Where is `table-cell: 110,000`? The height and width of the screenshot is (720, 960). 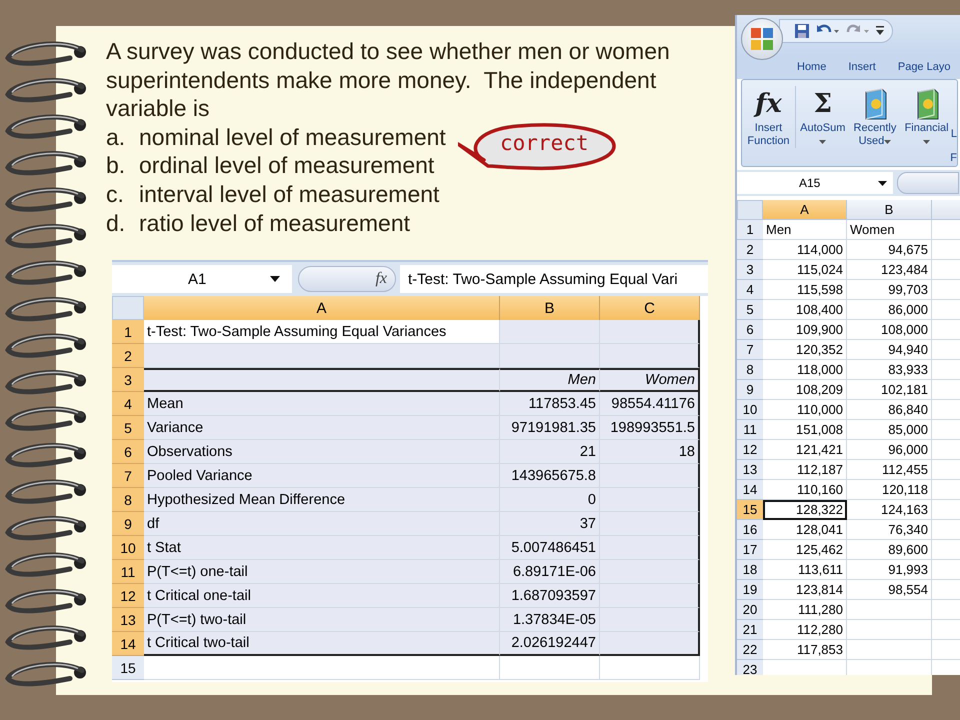
table-cell: 110,000 is located at coordinates (805, 410).